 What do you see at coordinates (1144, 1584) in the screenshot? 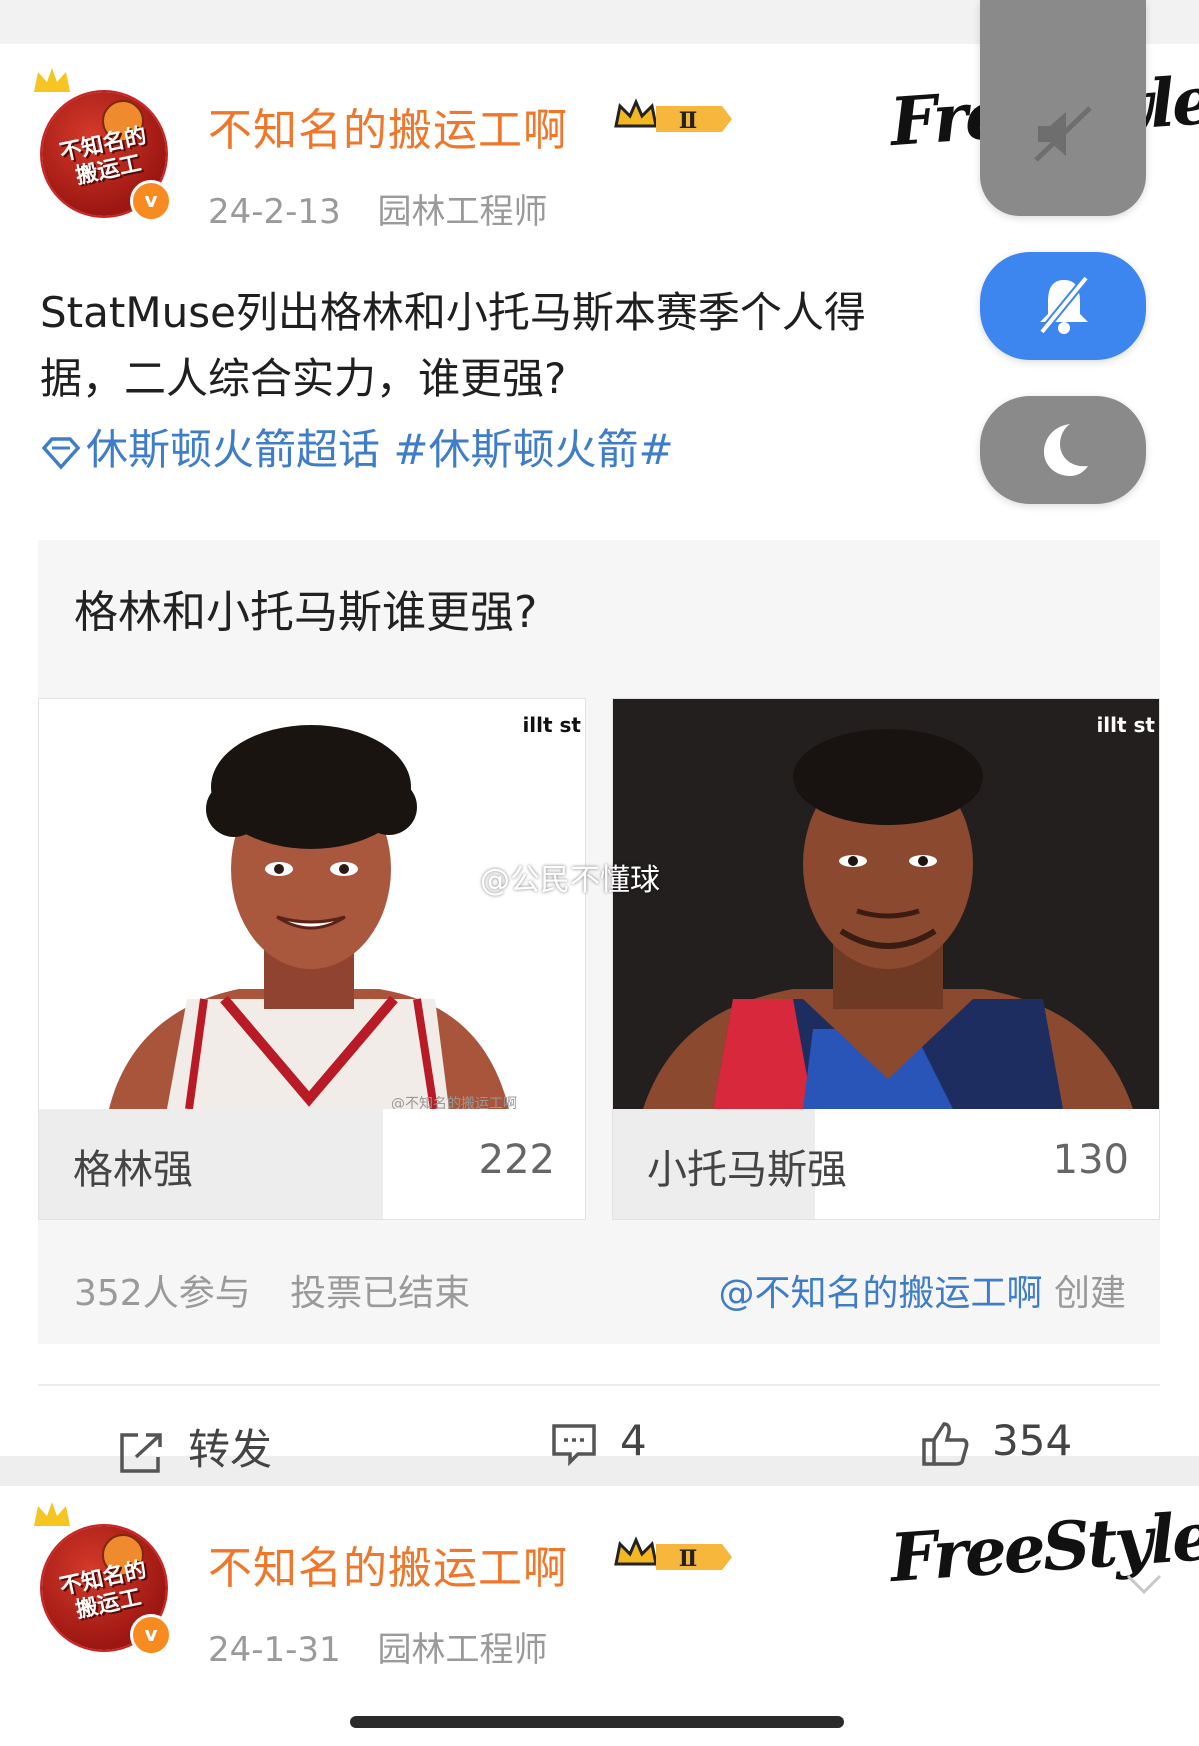
I see `chevron-down-icon` at bounding box center [1144, 1584].